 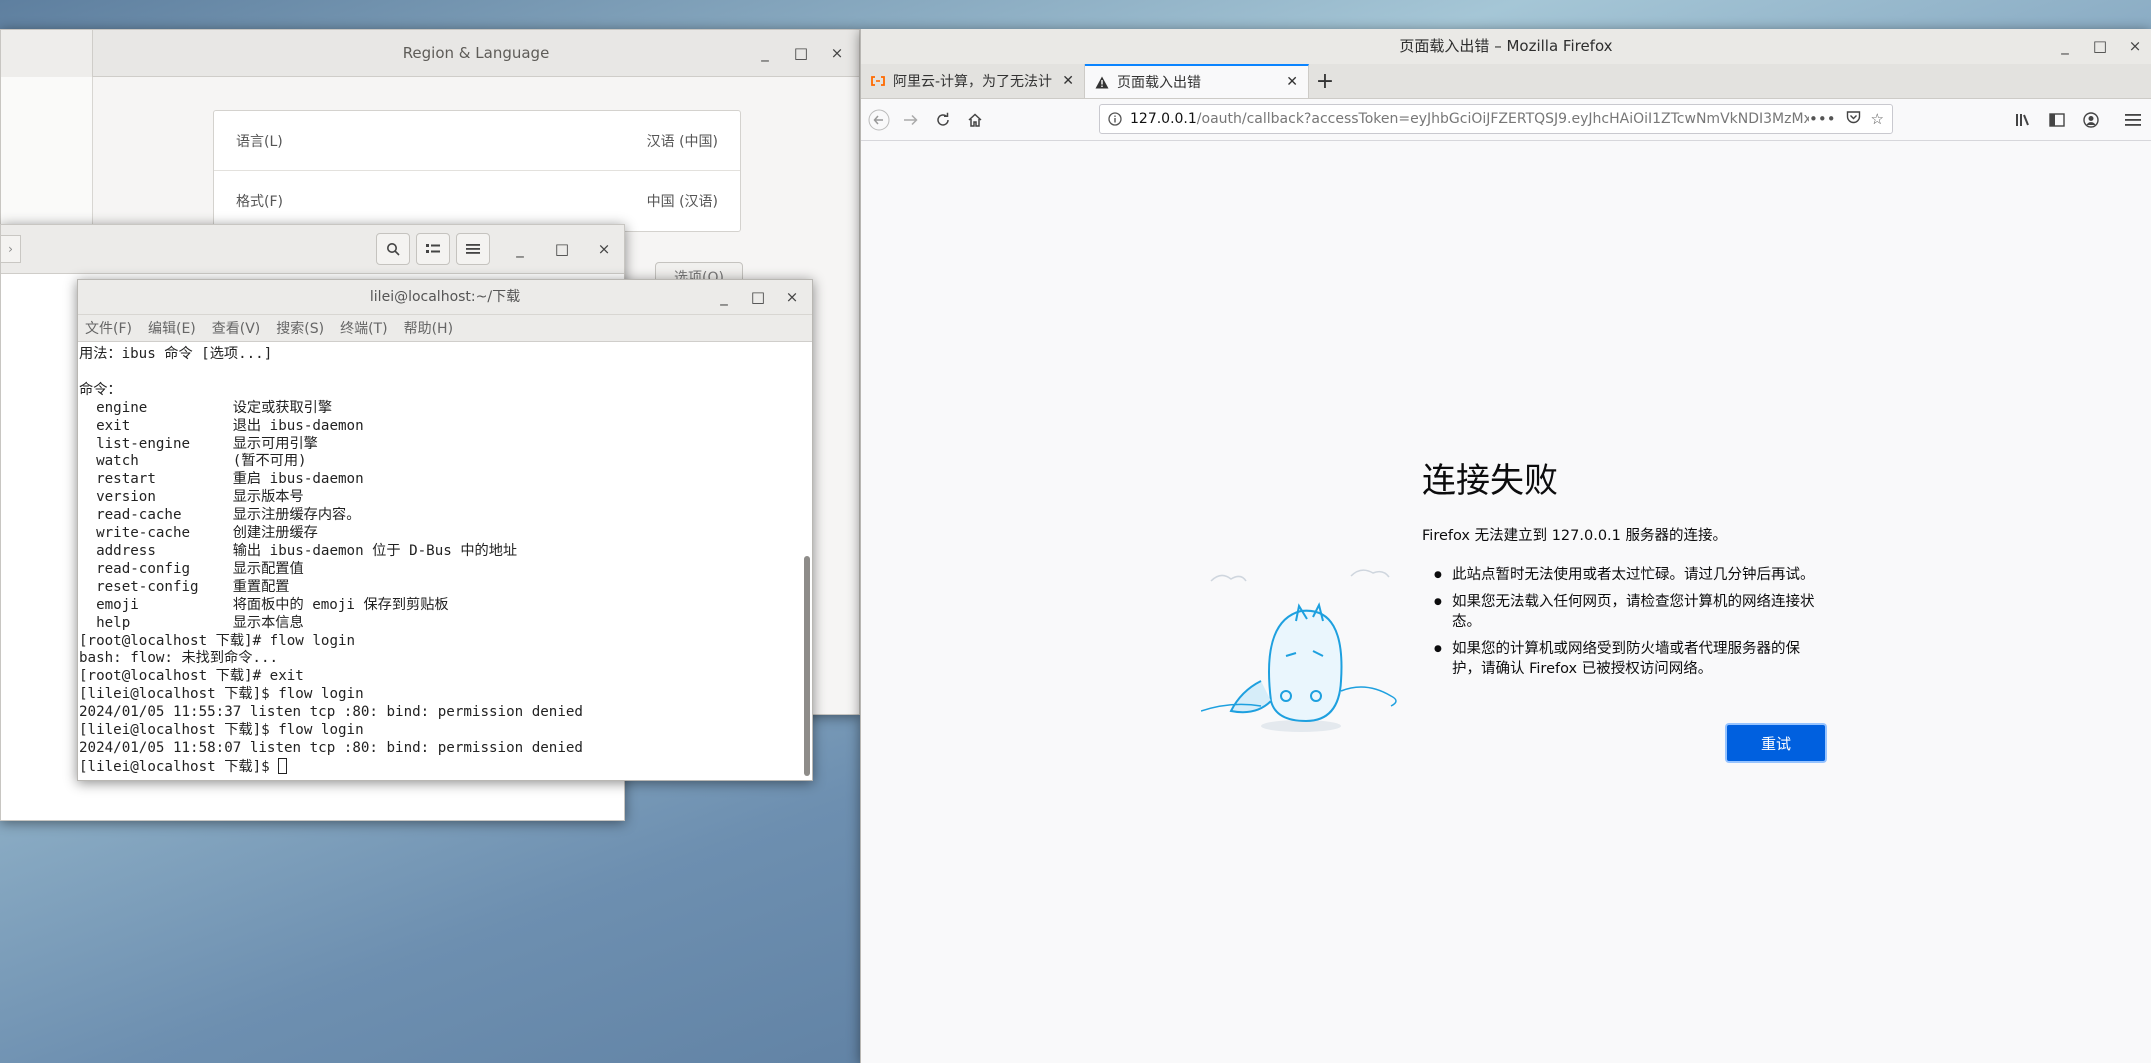 I want to click on terminal-line: 用法：ibus 命令 [选项...], so click(x=176, y=354).